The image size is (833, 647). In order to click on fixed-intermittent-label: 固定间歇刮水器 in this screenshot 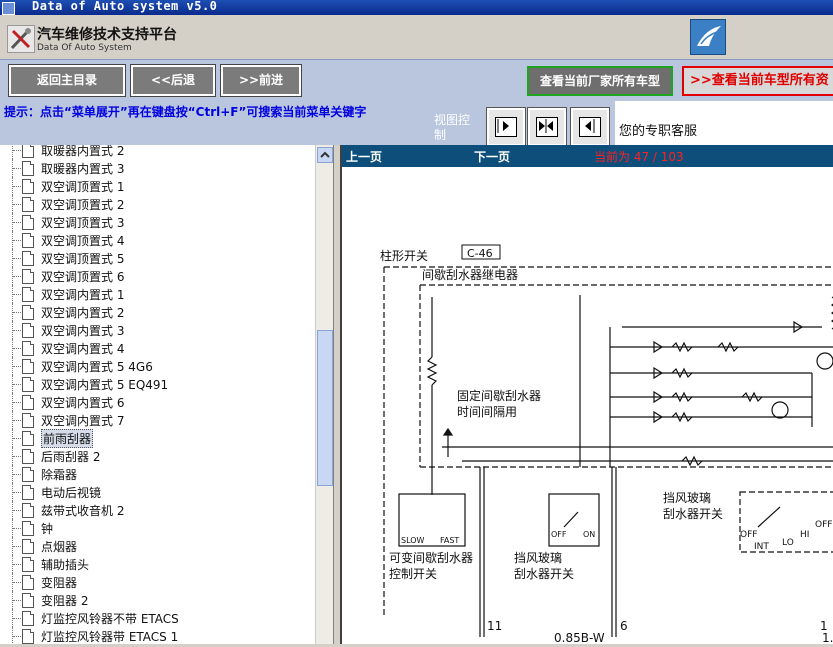, I will do `click(499, 395)`.